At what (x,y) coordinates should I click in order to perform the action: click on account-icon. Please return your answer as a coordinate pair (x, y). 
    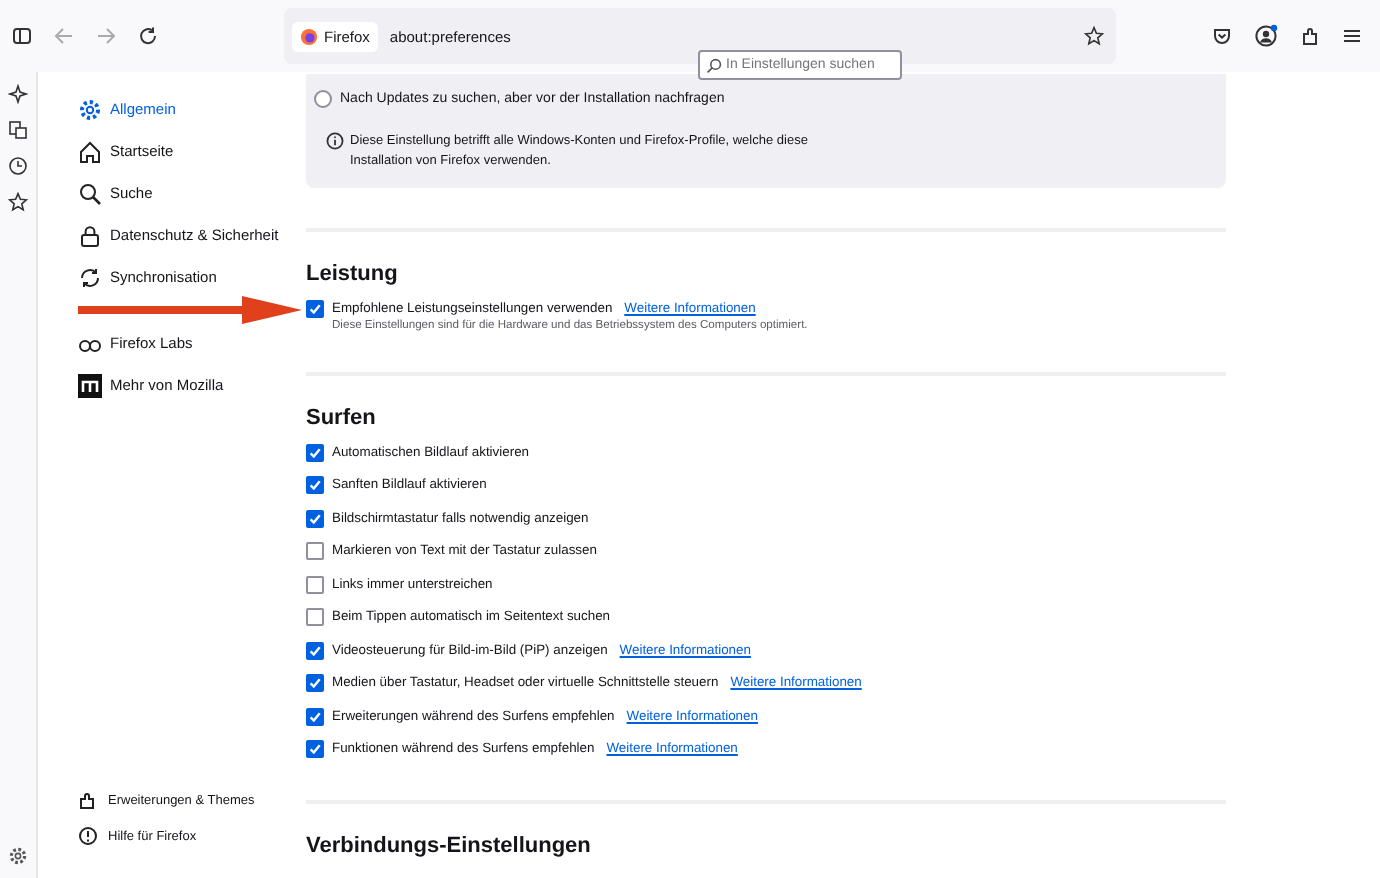
    Looking at the image, I should click on (1266, 36).